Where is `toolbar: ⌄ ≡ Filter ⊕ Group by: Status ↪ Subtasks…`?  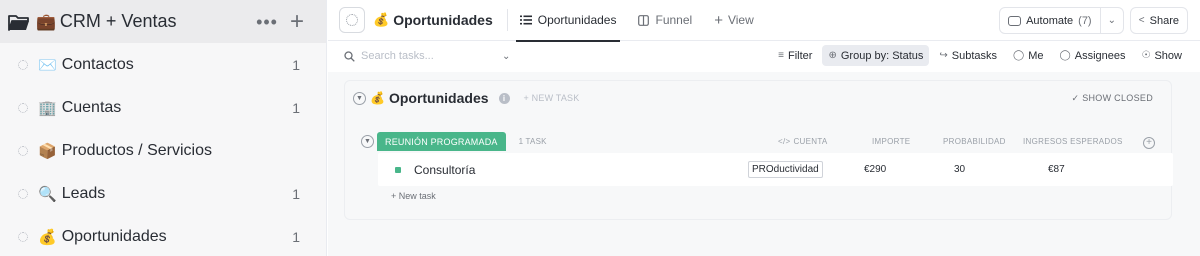
toolbar: ⌄ ≡ Filter ⊕ Group by: Status ↪ Subtasks… is located at coordinates (764, 56).